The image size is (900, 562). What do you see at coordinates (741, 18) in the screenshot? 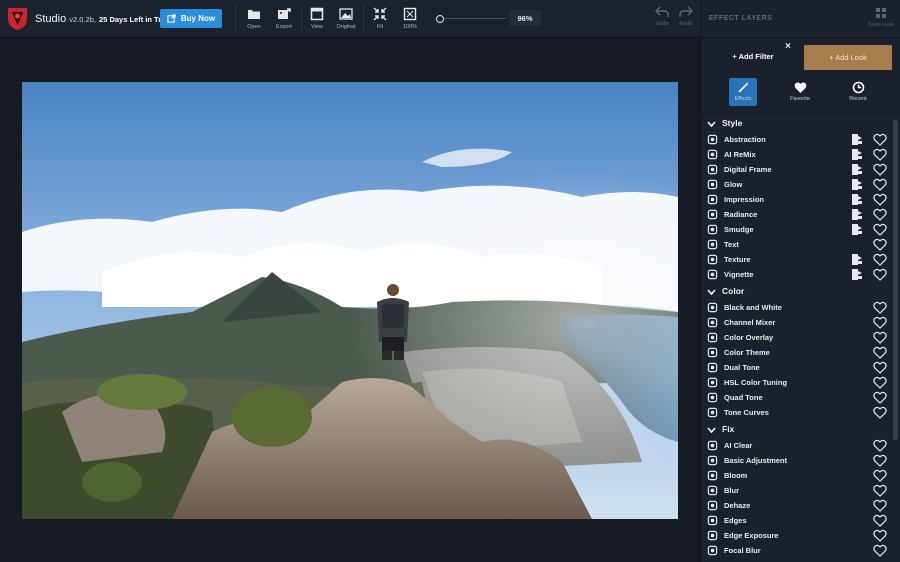
I see `panel-title: EFFECT LAYERS` at bounding box center [741, 18].